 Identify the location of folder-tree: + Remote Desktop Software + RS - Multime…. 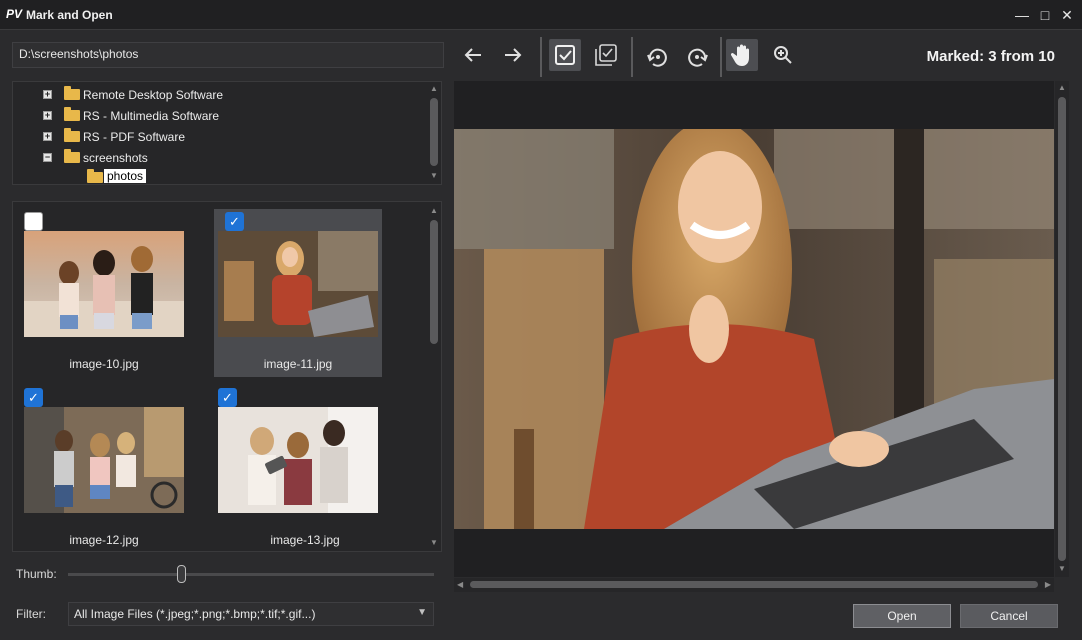
(227, 133).